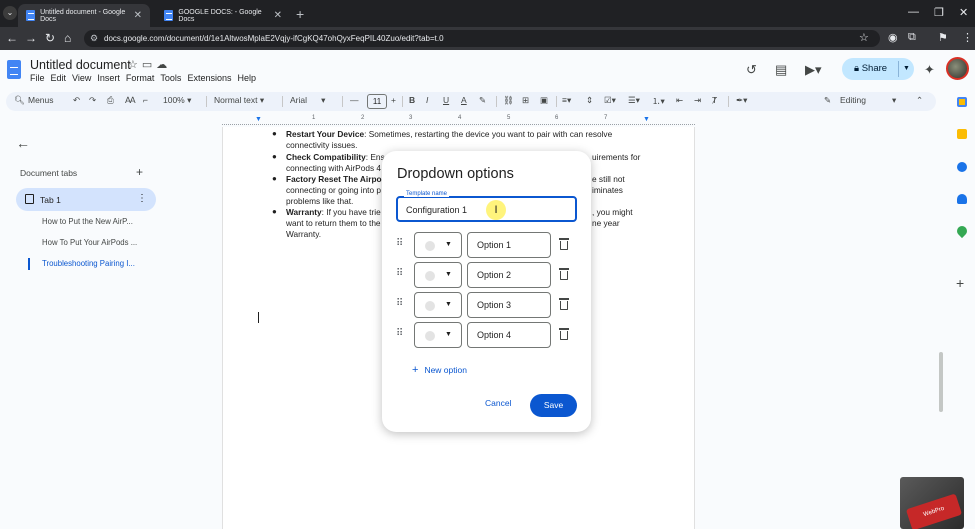  Describe the element at coordinates (714, 100) in the screenshot. I see `clear-formatting-icon: Ⱦ` at that location.